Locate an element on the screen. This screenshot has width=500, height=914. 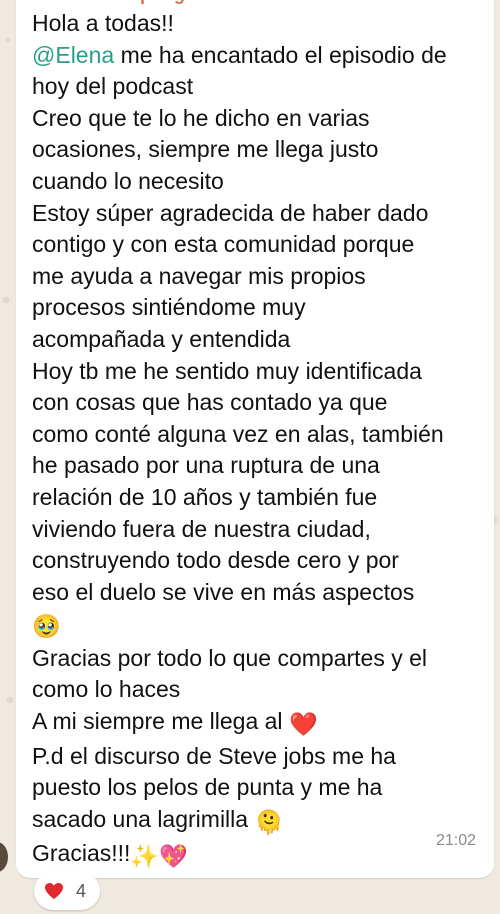
message-line: Hoy tb me he sentido muy identificada is located at coordinates (227, 370).